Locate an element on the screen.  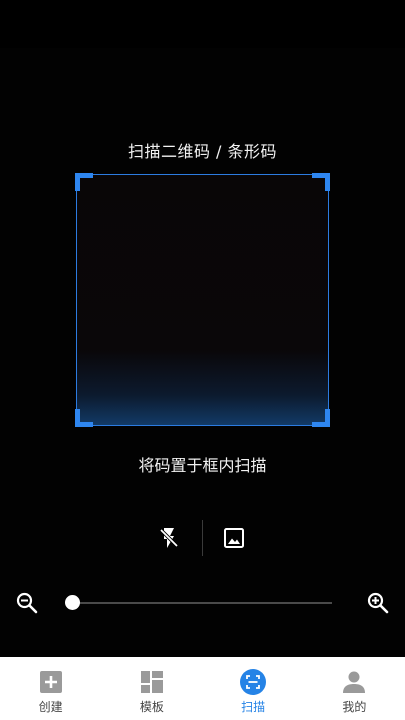
person-icon is located at coordinates (354, 682).